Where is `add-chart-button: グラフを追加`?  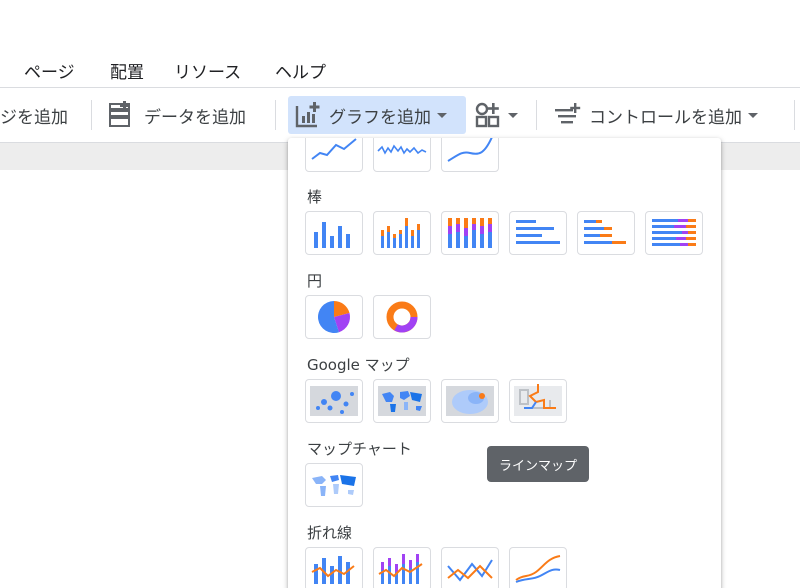
add-chart-button: グラフを追加 is located at coordinates (377, 115).